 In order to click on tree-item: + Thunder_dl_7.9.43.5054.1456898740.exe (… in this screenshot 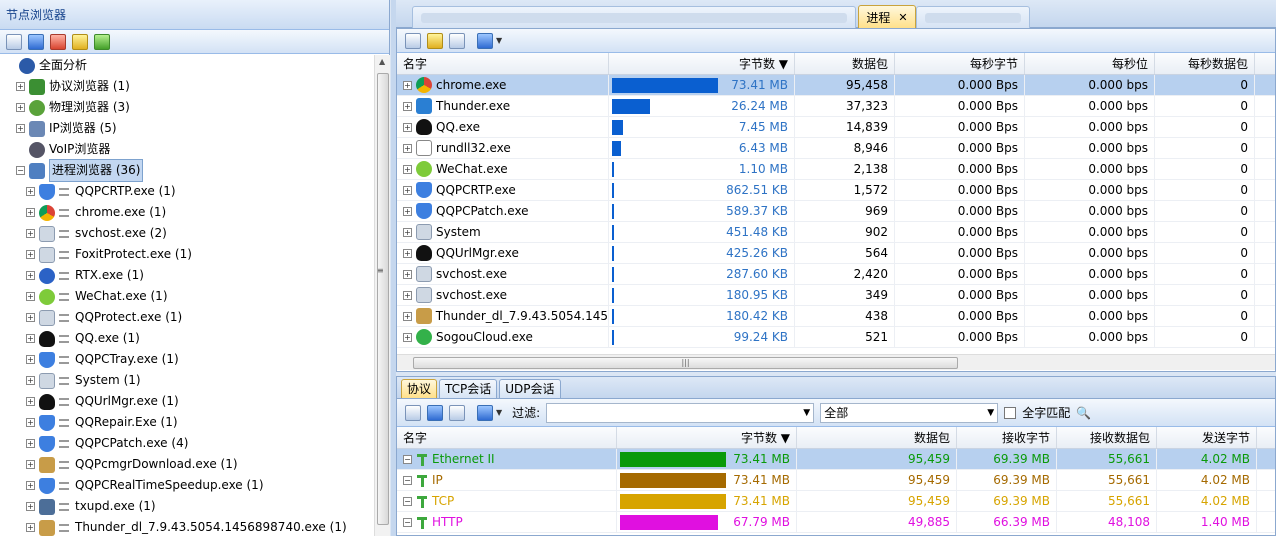, I will do `click(187, 526)`.